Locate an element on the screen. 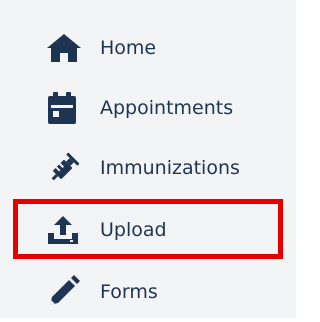 The height and width of the screenshot is (322, 320). upload-icon is located at coordinates (65, 230).